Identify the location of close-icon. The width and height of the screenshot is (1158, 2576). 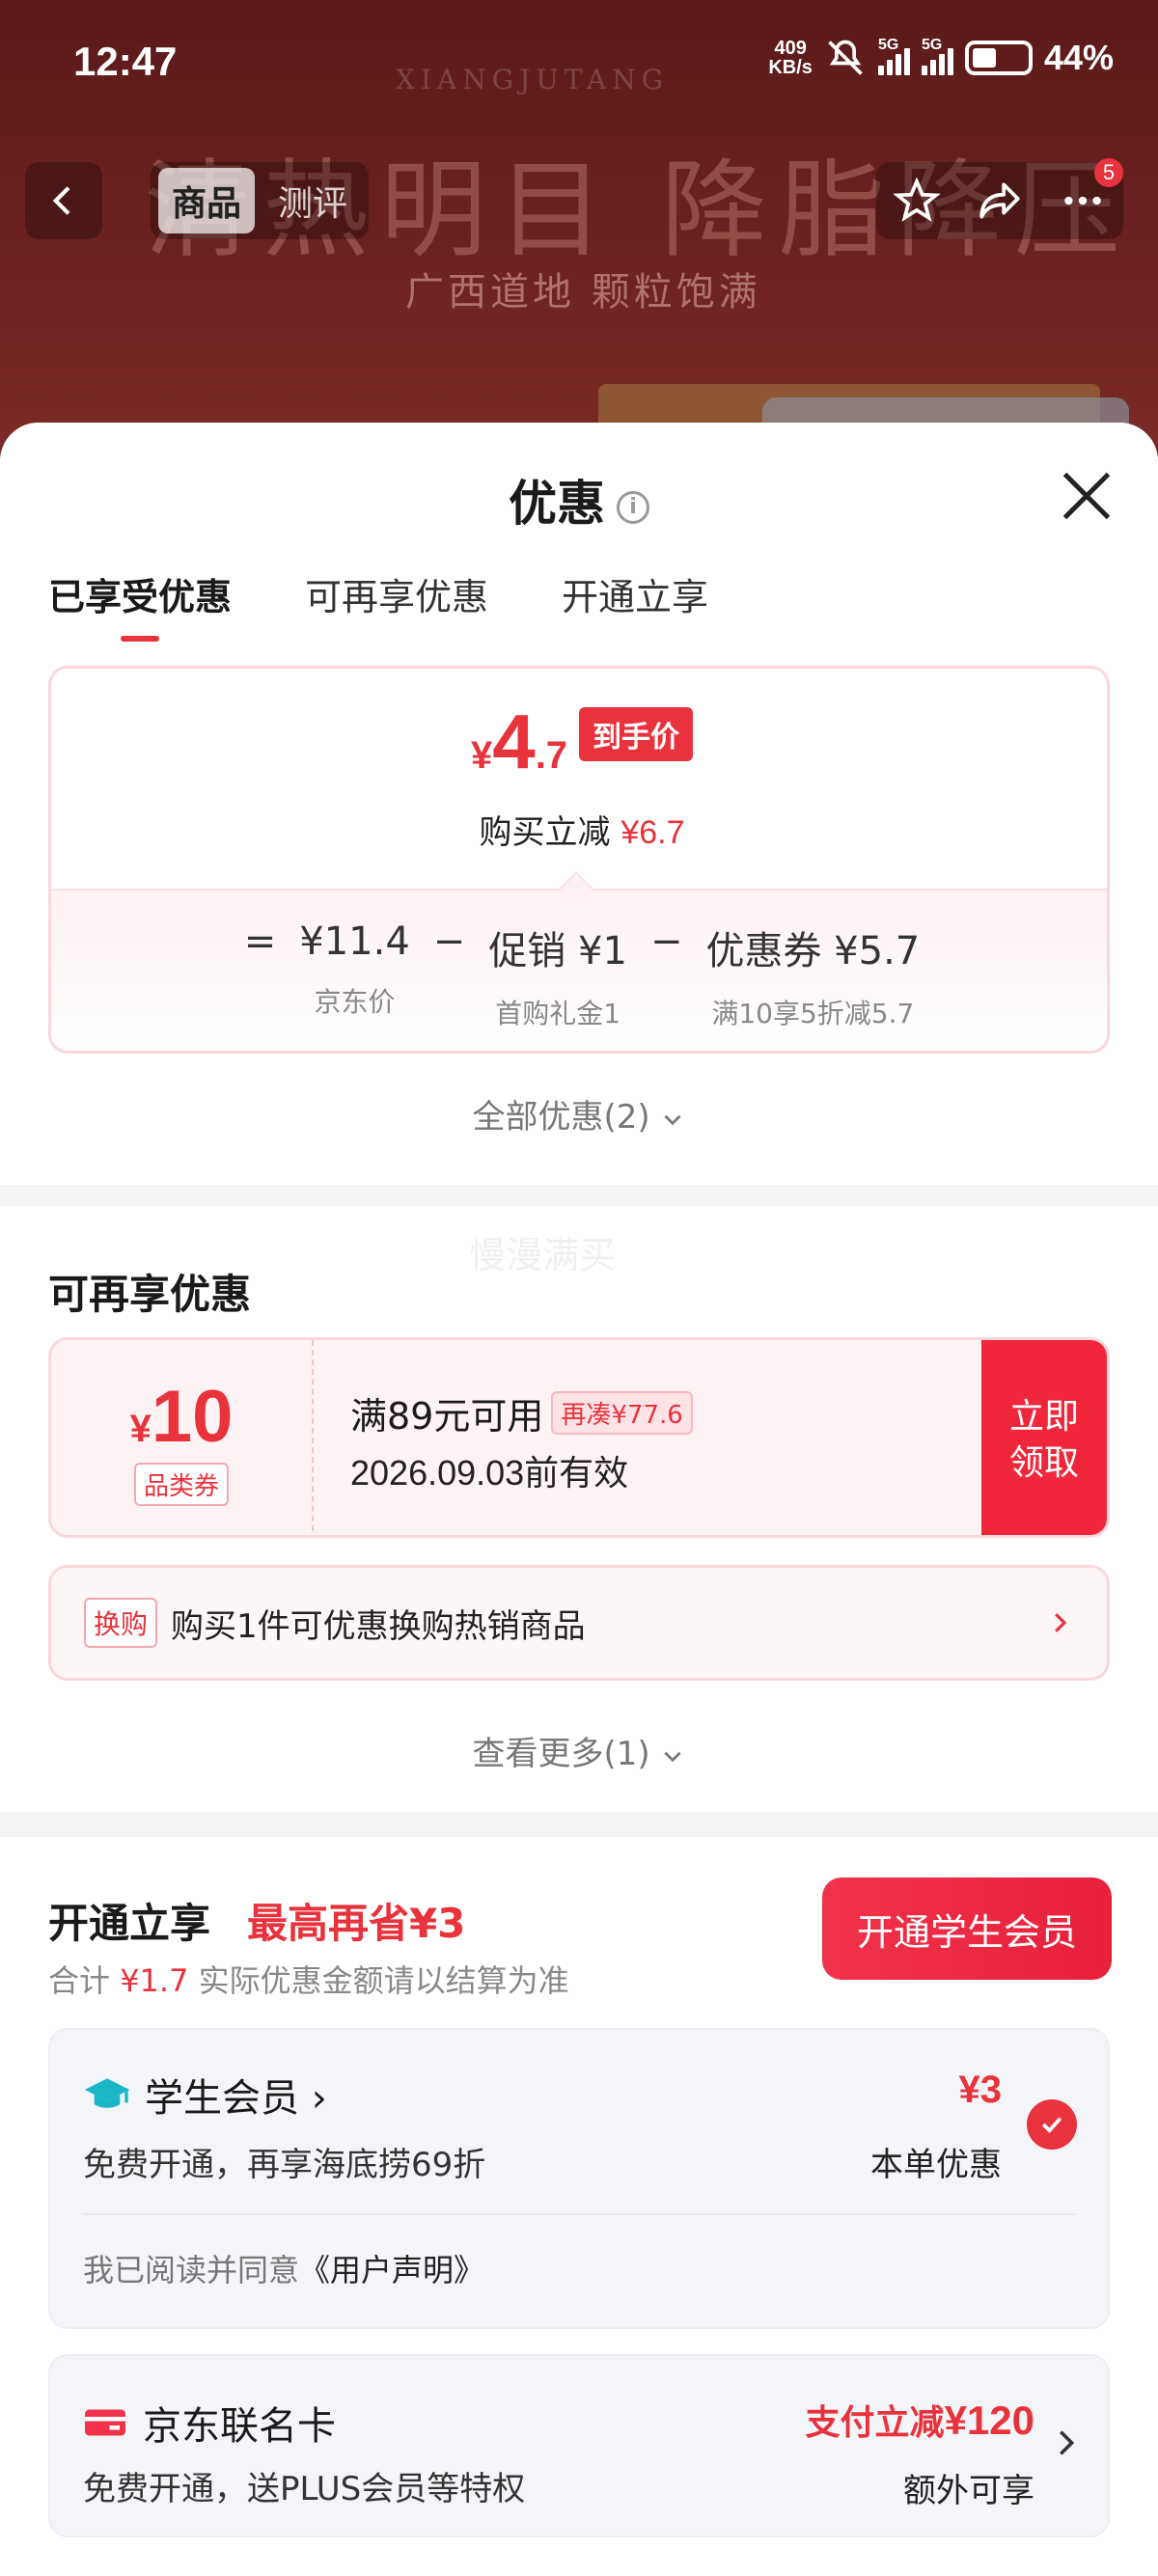
(1087, 496).